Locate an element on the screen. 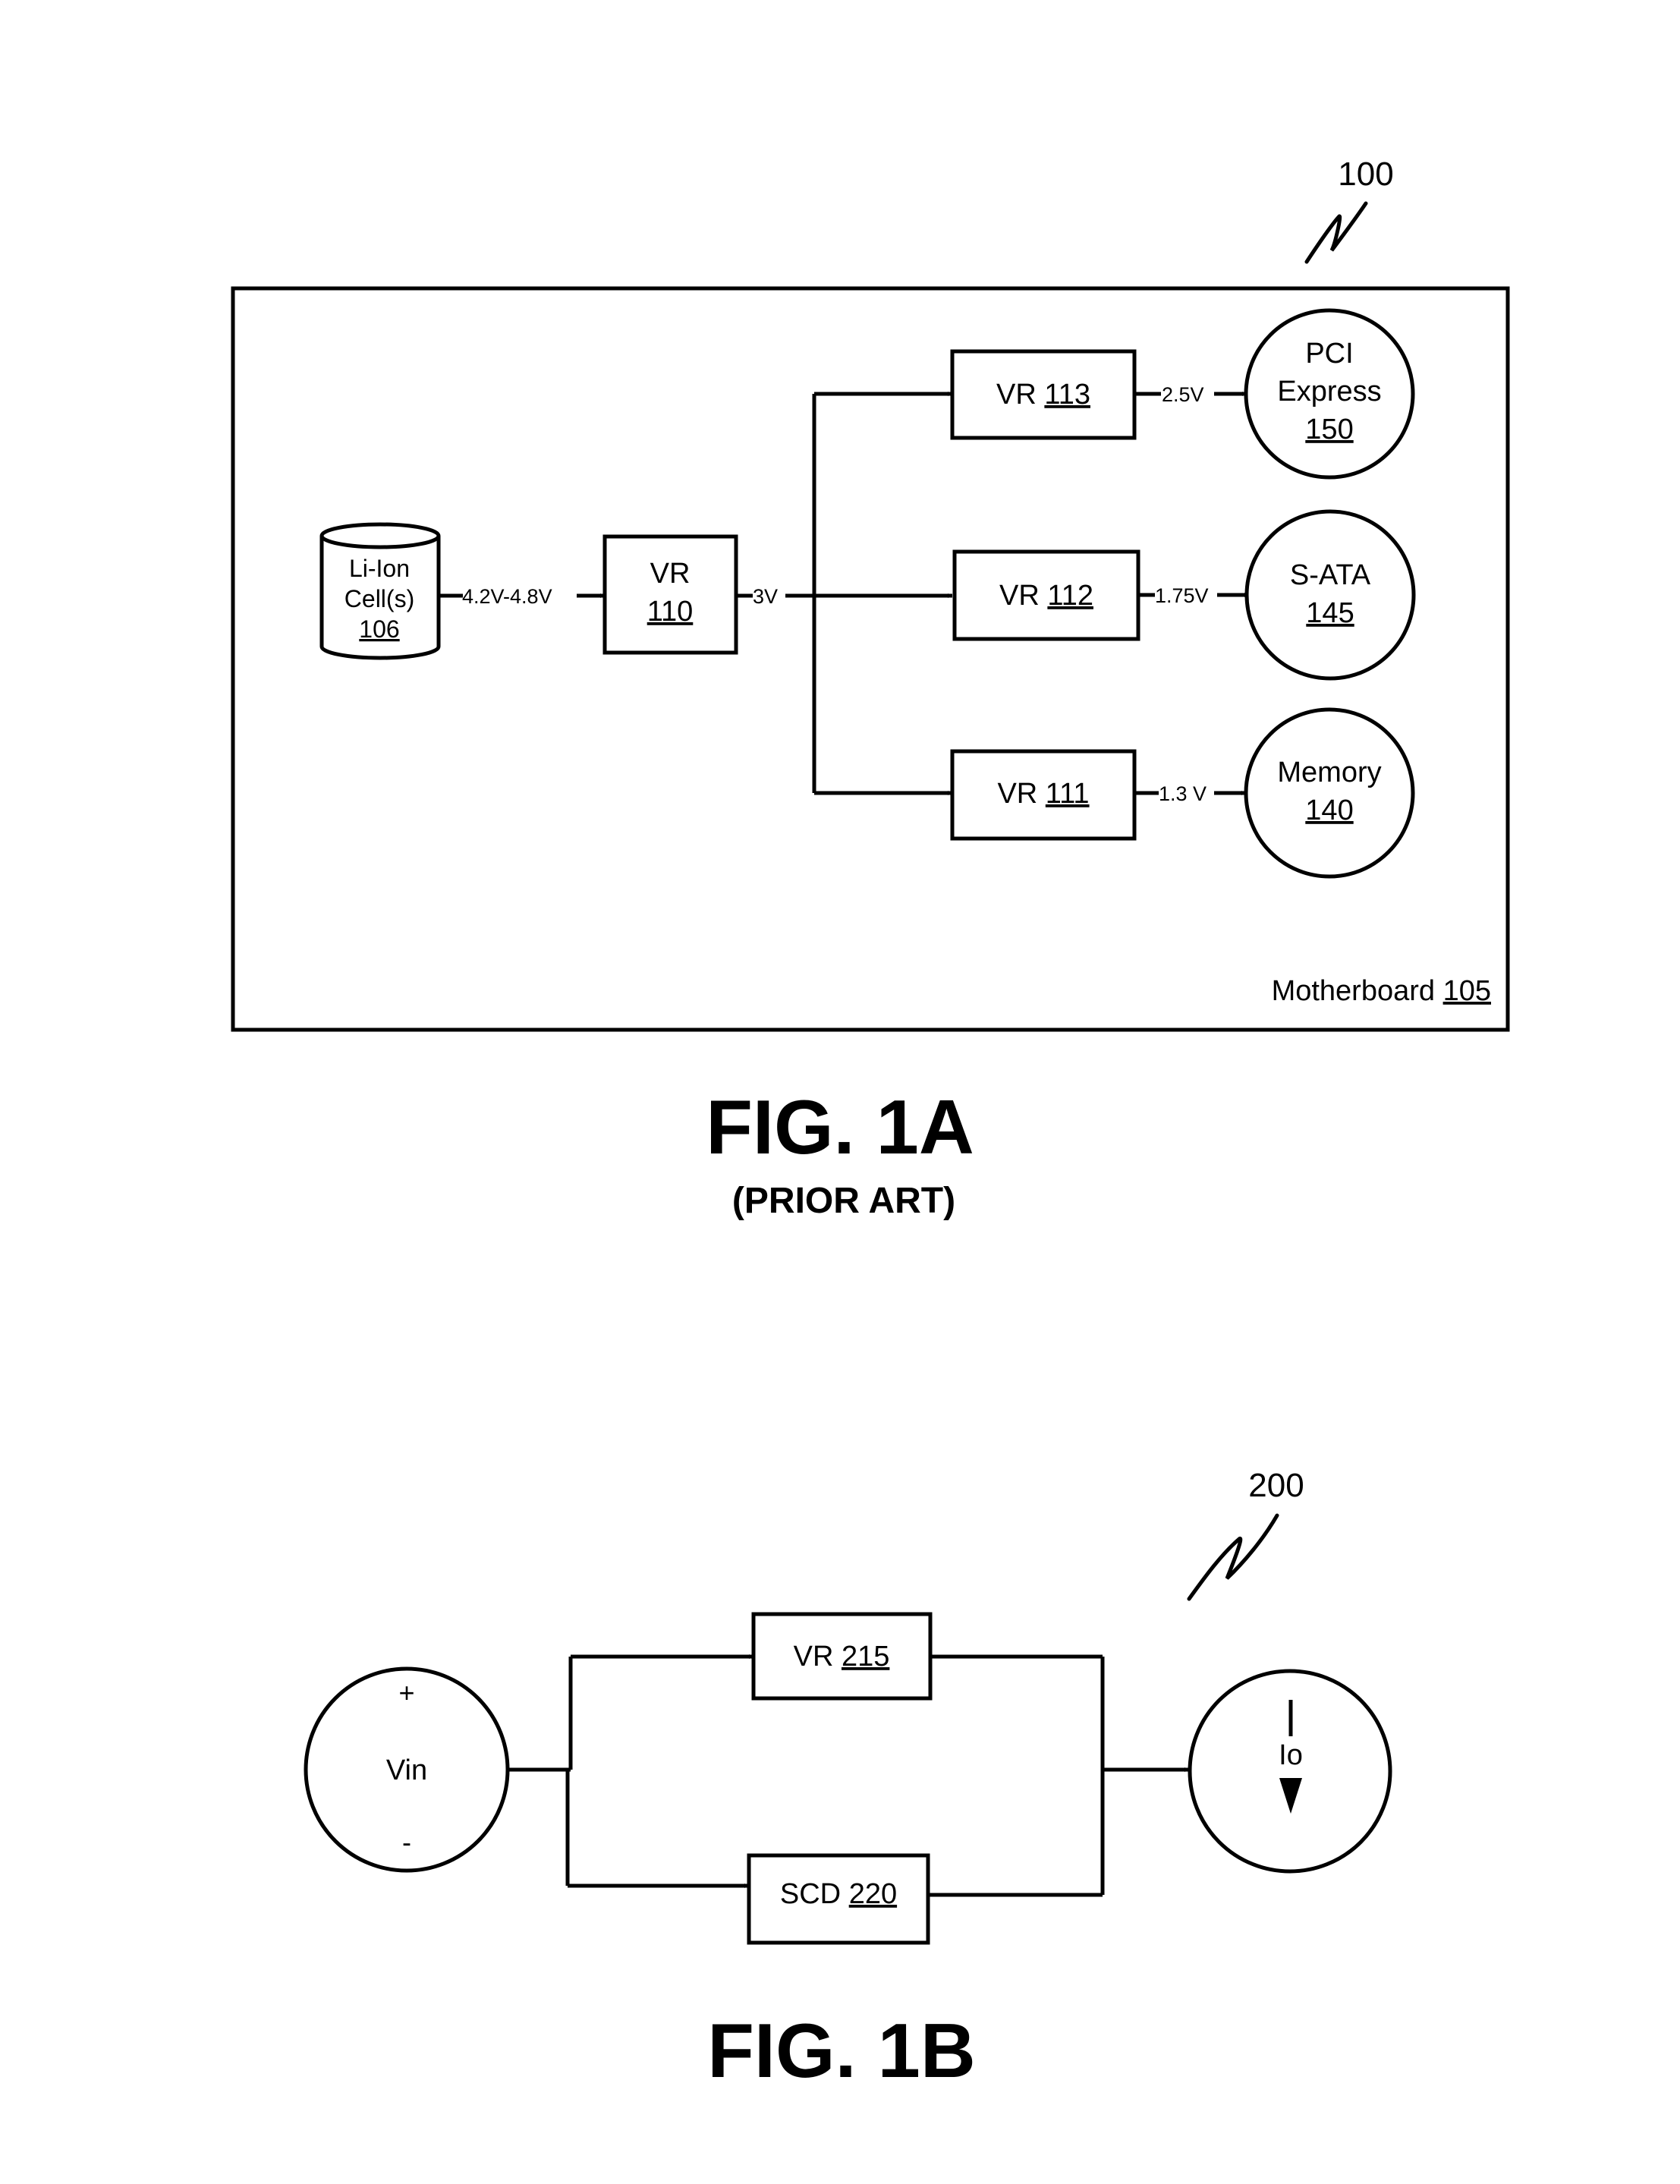 The image size is (1680, 2184). memory-load: Memory 140 is located at coordinates (1329, 793).